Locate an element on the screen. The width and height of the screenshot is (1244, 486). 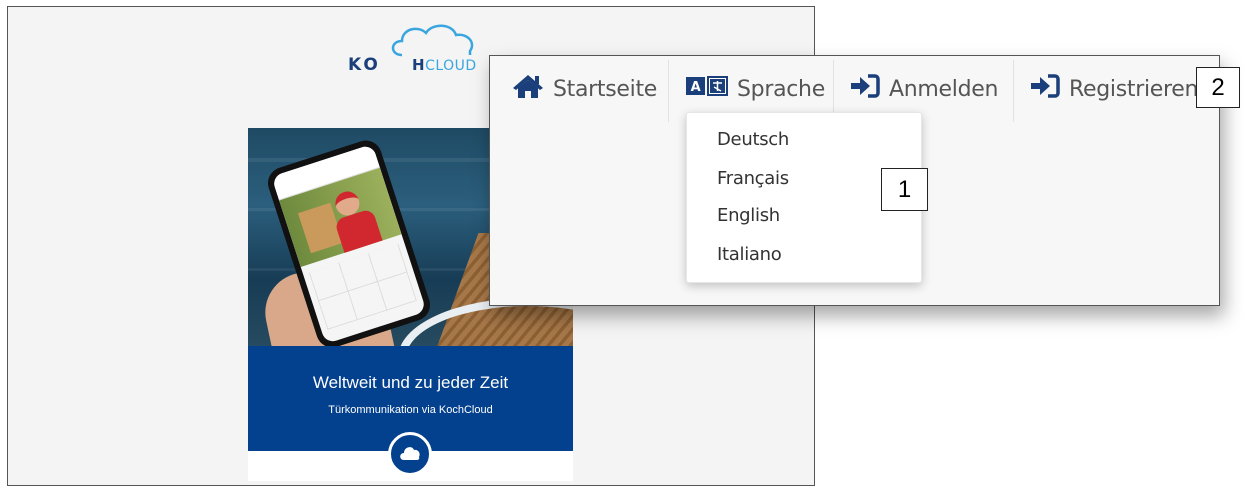
callout-1: 1 is located at coordinates (904, 189).